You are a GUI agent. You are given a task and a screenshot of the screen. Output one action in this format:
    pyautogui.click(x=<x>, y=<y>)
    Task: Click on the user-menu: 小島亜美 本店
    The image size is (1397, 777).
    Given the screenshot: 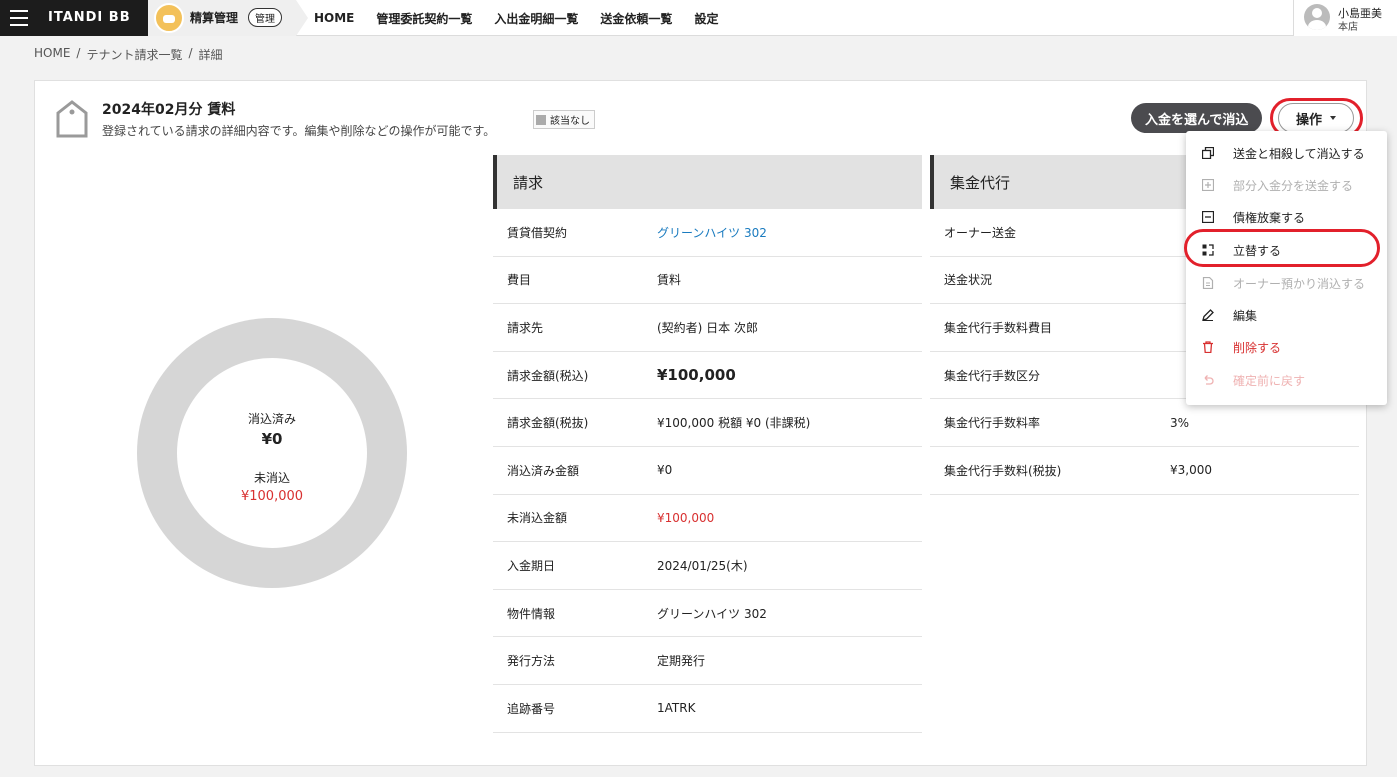 What is the action you would take?
    pyautogui.click(x=1345, y=18)
    